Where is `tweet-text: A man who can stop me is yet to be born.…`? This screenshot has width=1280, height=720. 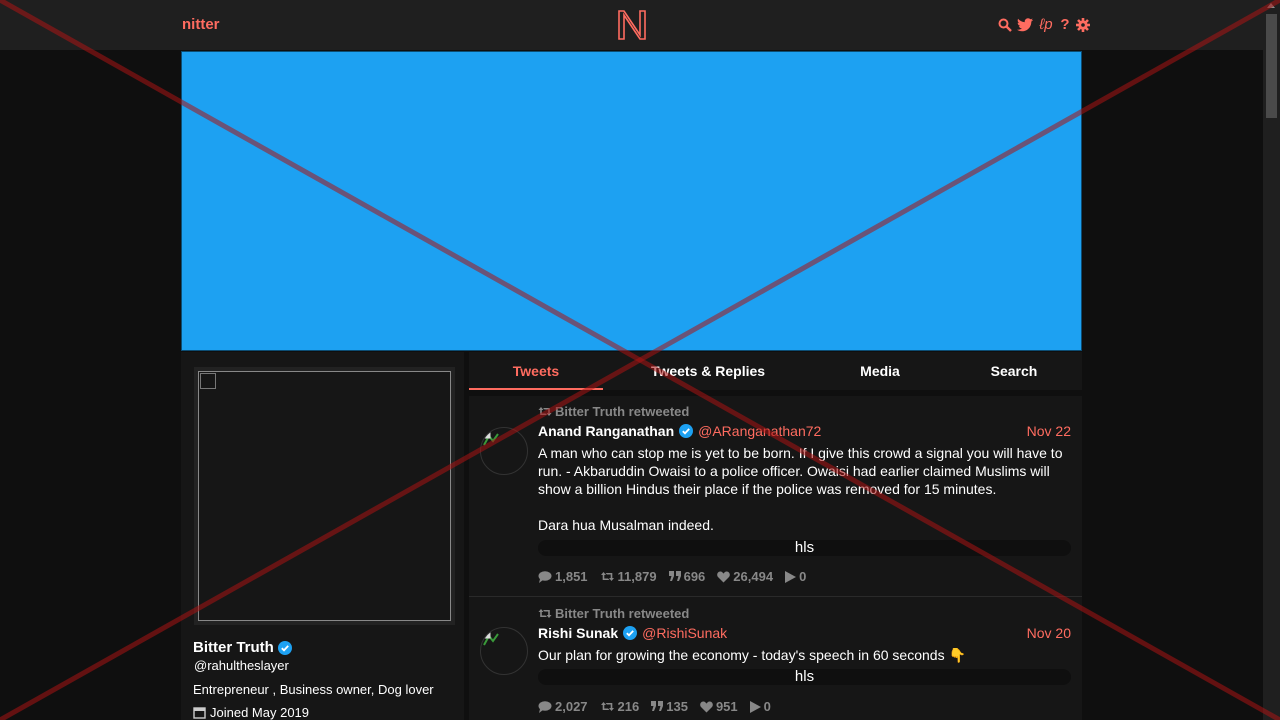
tweet-text: A man who can stop me is yet to be born.… is located at coordinates (800, 489).